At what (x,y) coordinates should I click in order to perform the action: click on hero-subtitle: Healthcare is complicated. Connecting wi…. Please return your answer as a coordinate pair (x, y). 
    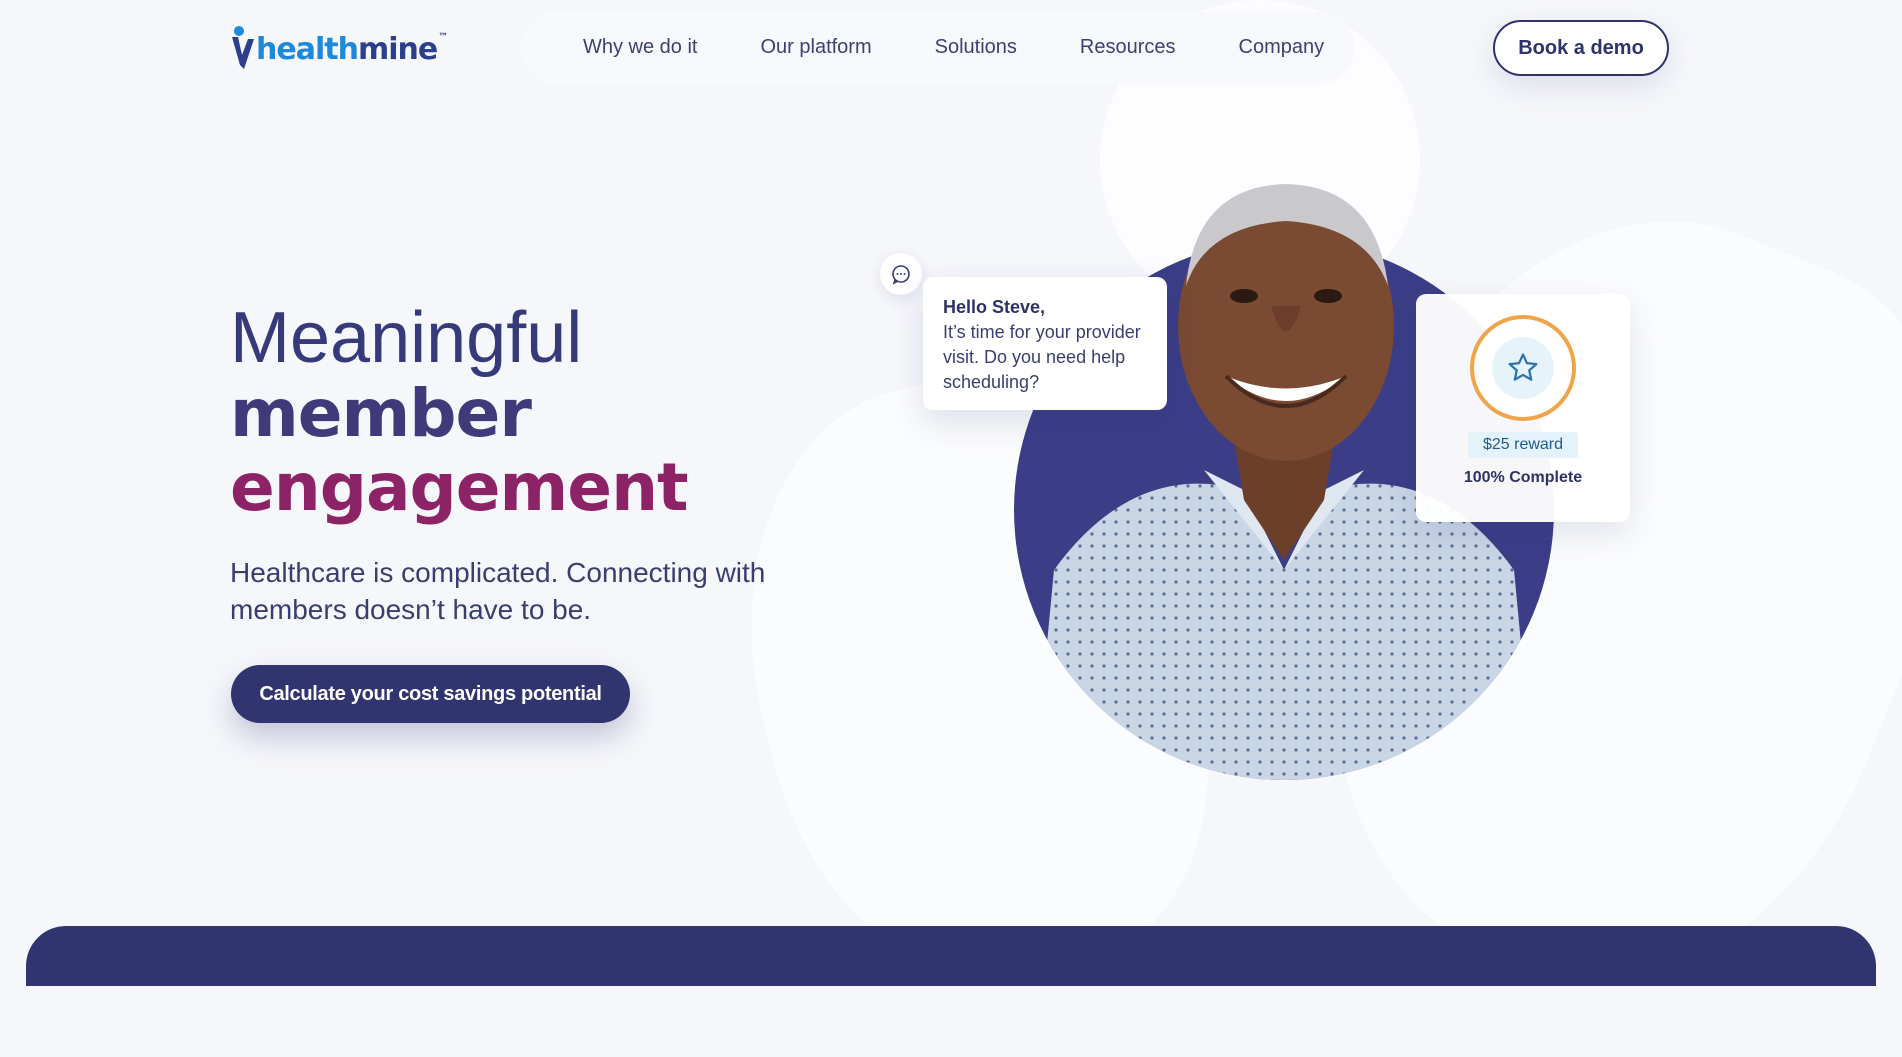
    Looking at the image, I should click on (498, 591).